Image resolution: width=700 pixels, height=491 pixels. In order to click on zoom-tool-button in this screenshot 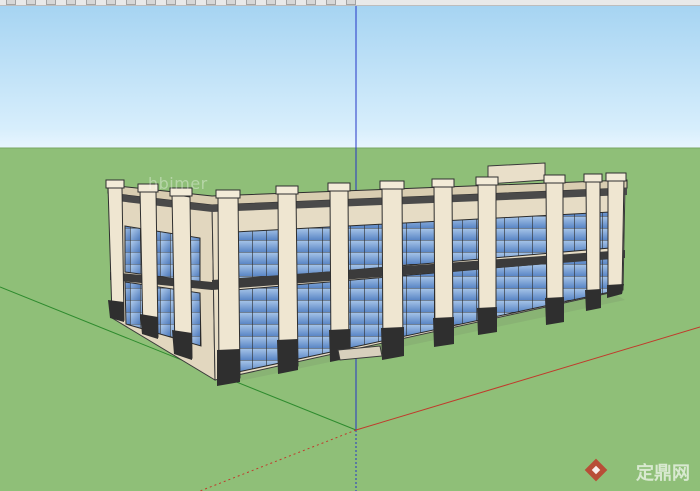, I will do `click(331, 2)`.